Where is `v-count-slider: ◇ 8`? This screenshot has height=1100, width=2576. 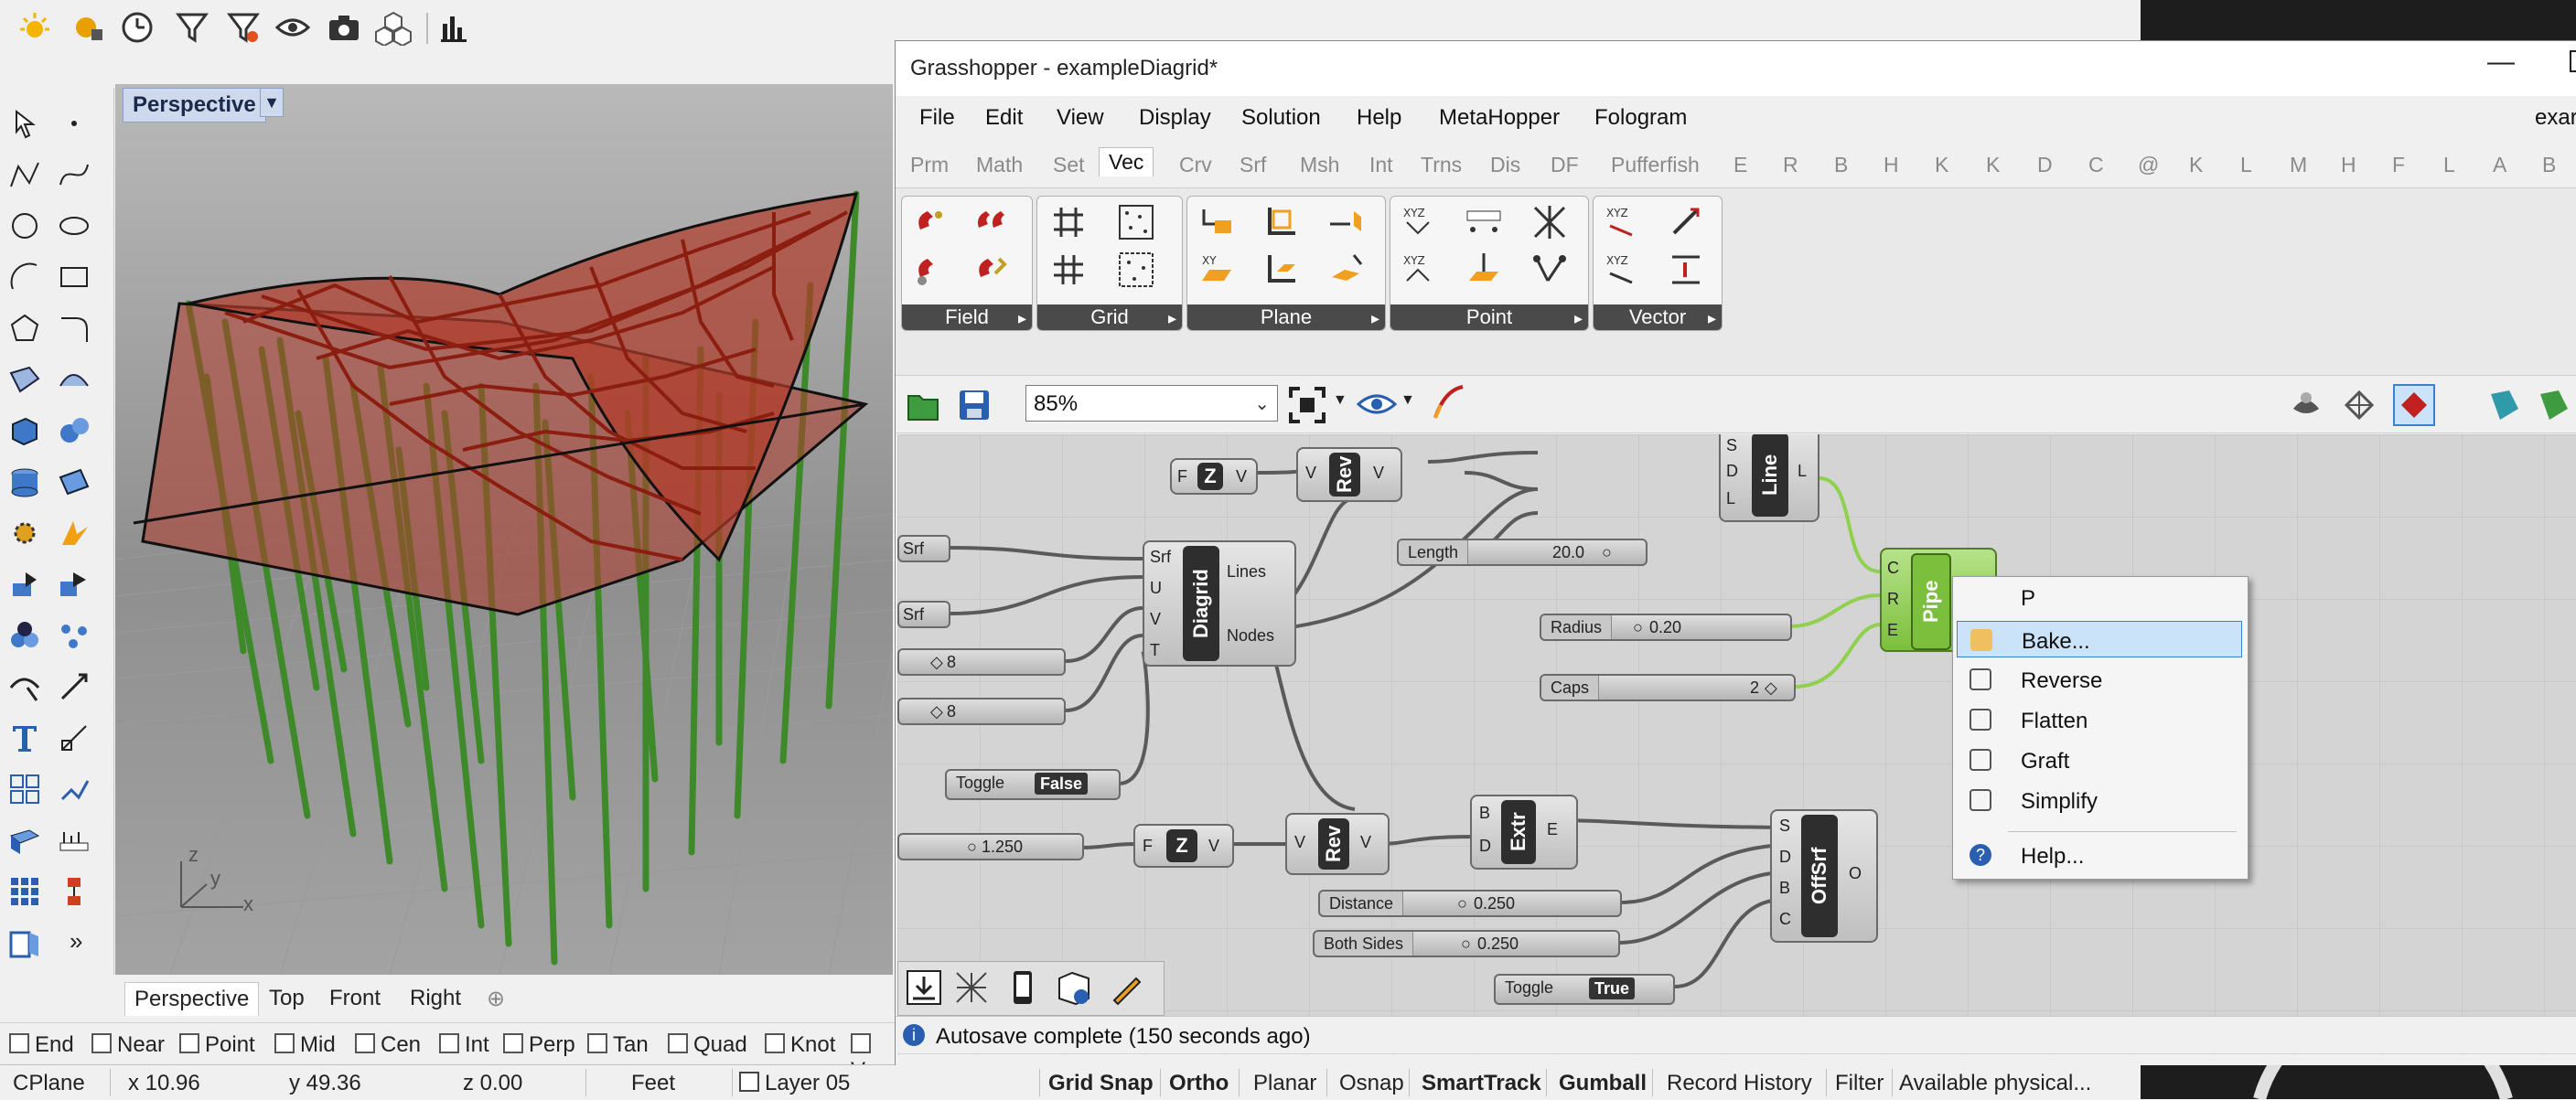 v-count-slider: ◇ 8 is located at coordinates (982, 712).